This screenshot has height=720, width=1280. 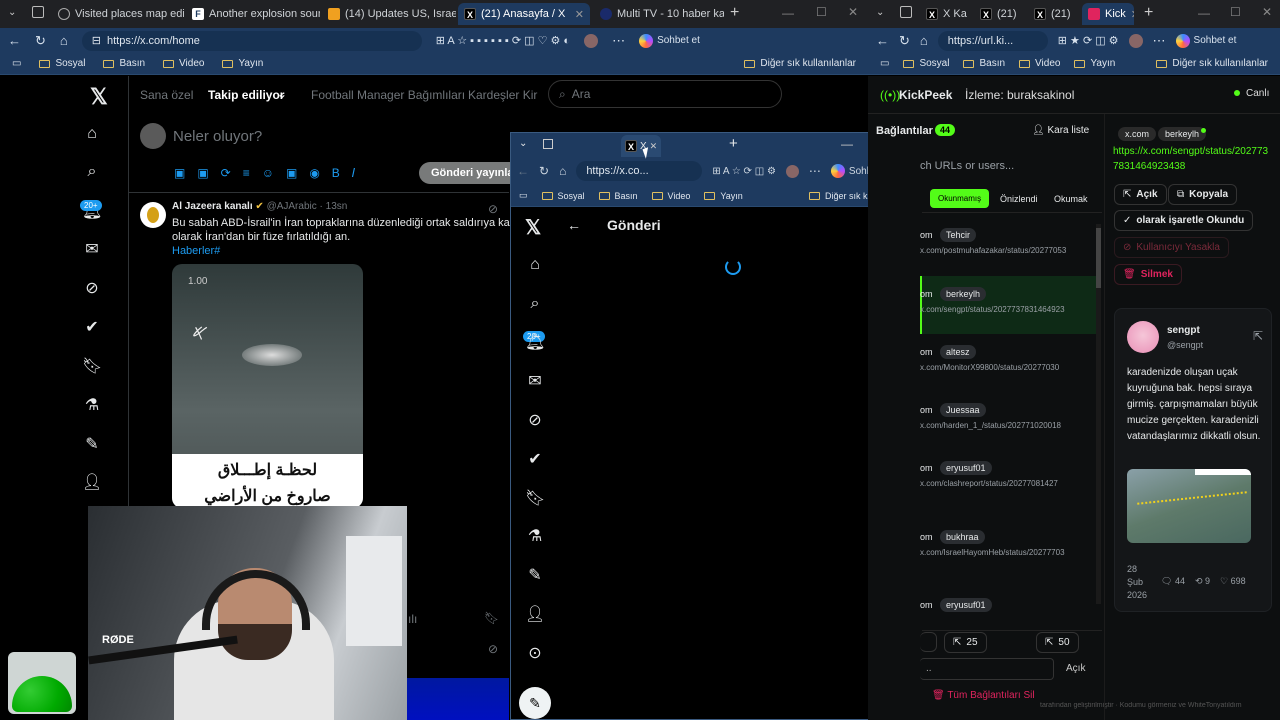 What do you see at coordinates (1171, 247) in the screenshot?
I see `ban-user-button: ⊘ Kullanıcıyı Yasakla` at bounding box center [1171, 247].